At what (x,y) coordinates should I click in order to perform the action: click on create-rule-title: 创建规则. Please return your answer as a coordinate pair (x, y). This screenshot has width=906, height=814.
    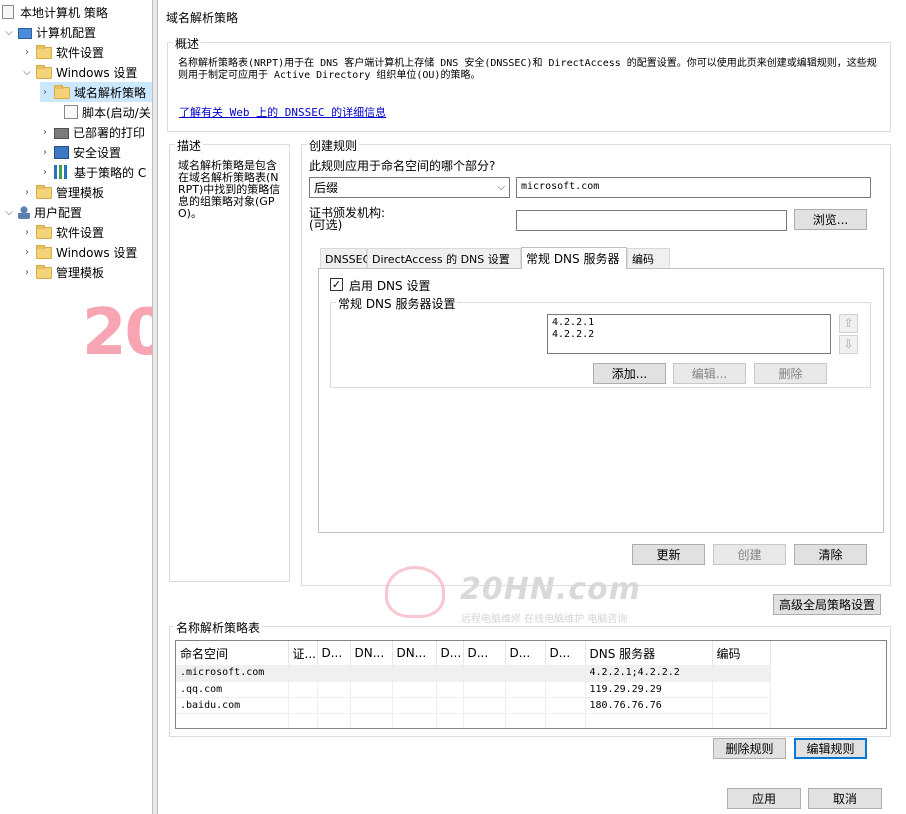
    Looking at the image, I should click on (333, 145).